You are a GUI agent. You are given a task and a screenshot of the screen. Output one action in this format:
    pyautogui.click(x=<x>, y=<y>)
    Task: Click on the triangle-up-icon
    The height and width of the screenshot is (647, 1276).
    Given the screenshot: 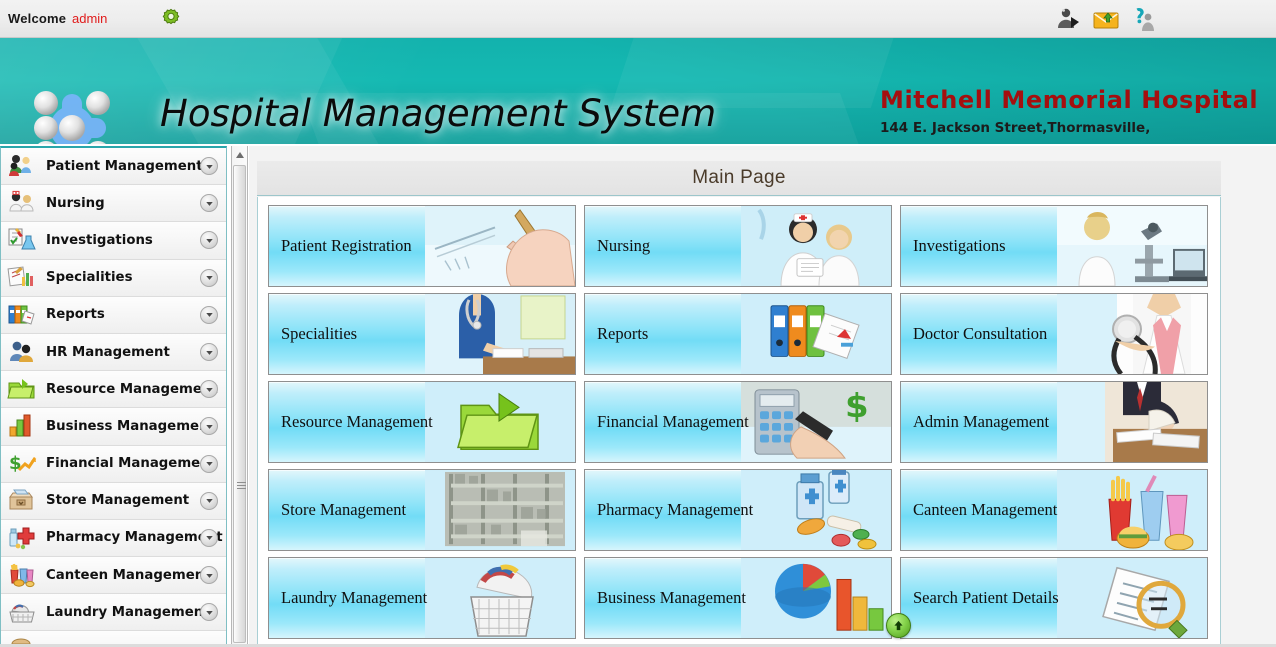 What is the action you would take?
    pyautogui.click(x=239, y=154)
    